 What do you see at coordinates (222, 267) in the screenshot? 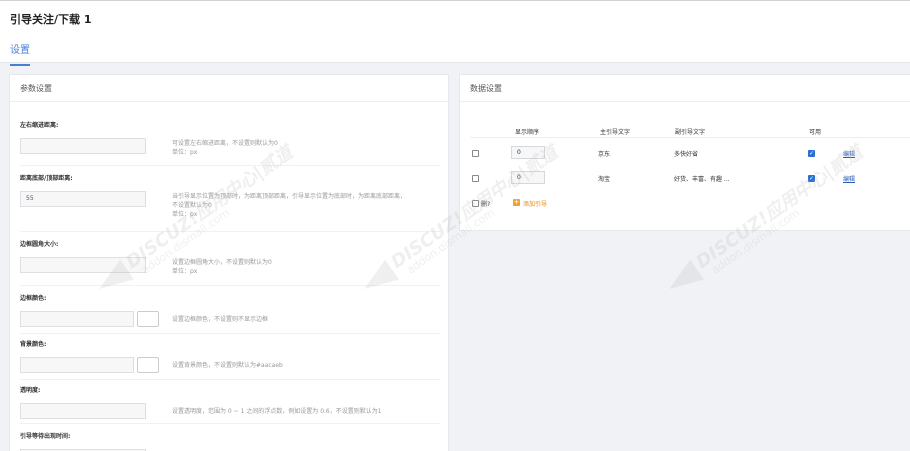
I see `radius-hint: 设置边框圆角大小，不设置则默认为0 单位：px` at bounding box center [222, 267].